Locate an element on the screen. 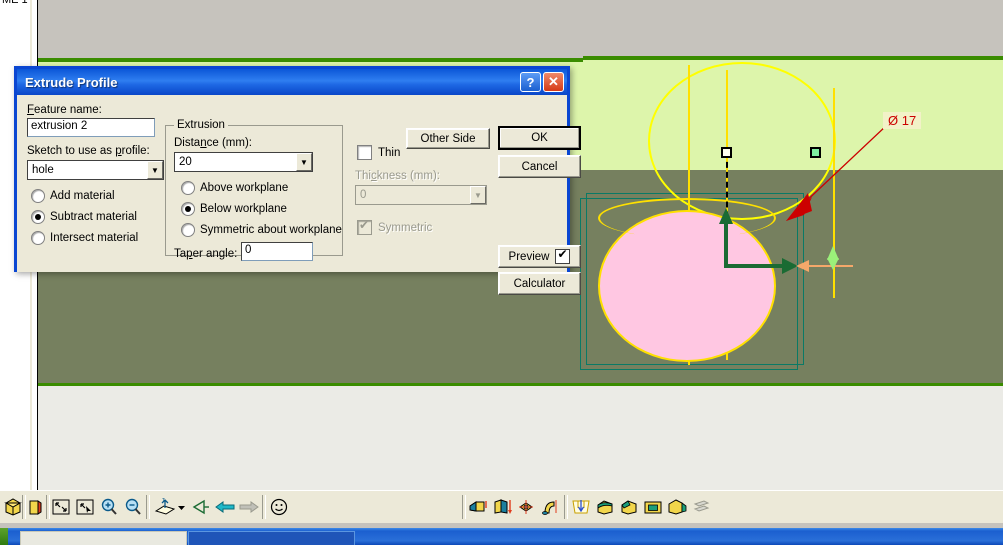  sweep-profile-icon is located at coordinates (527, 507).